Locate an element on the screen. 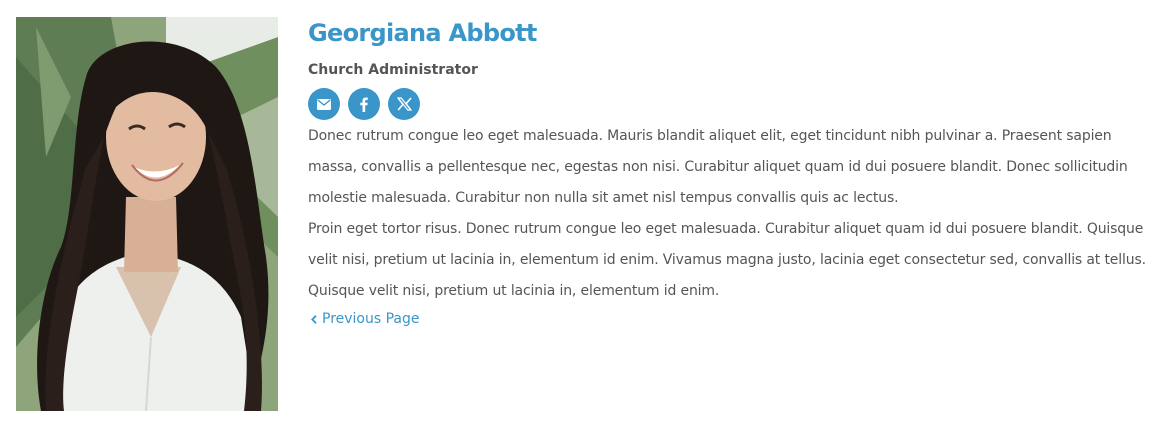 The width and height of the screenshot is (1163, 429). facebook-button is located at coordinates (364, 104).